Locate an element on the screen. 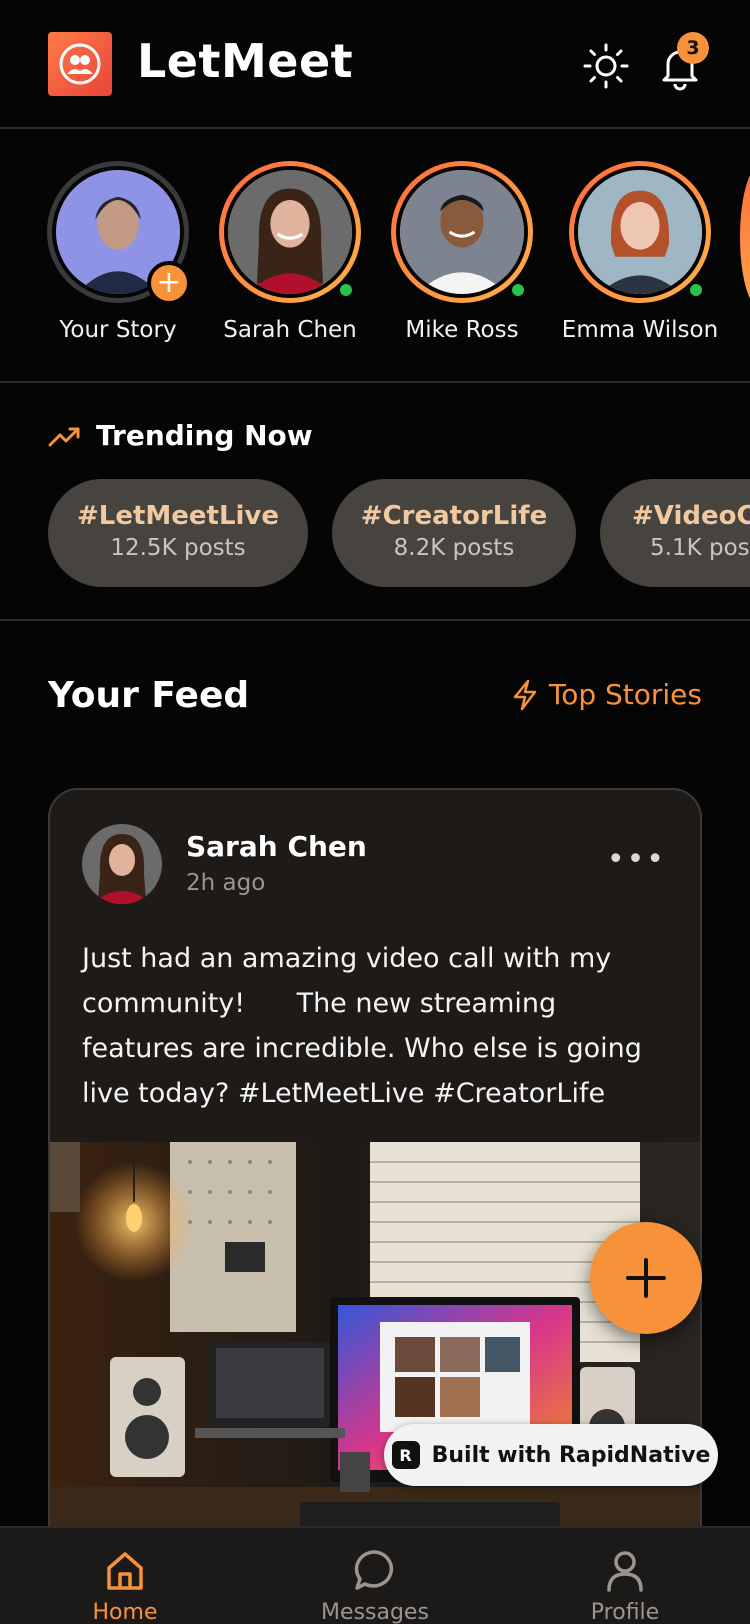 The height and width of the screenshot is (1624, 750). add-story-button: + is located at coordinates (169, 283).